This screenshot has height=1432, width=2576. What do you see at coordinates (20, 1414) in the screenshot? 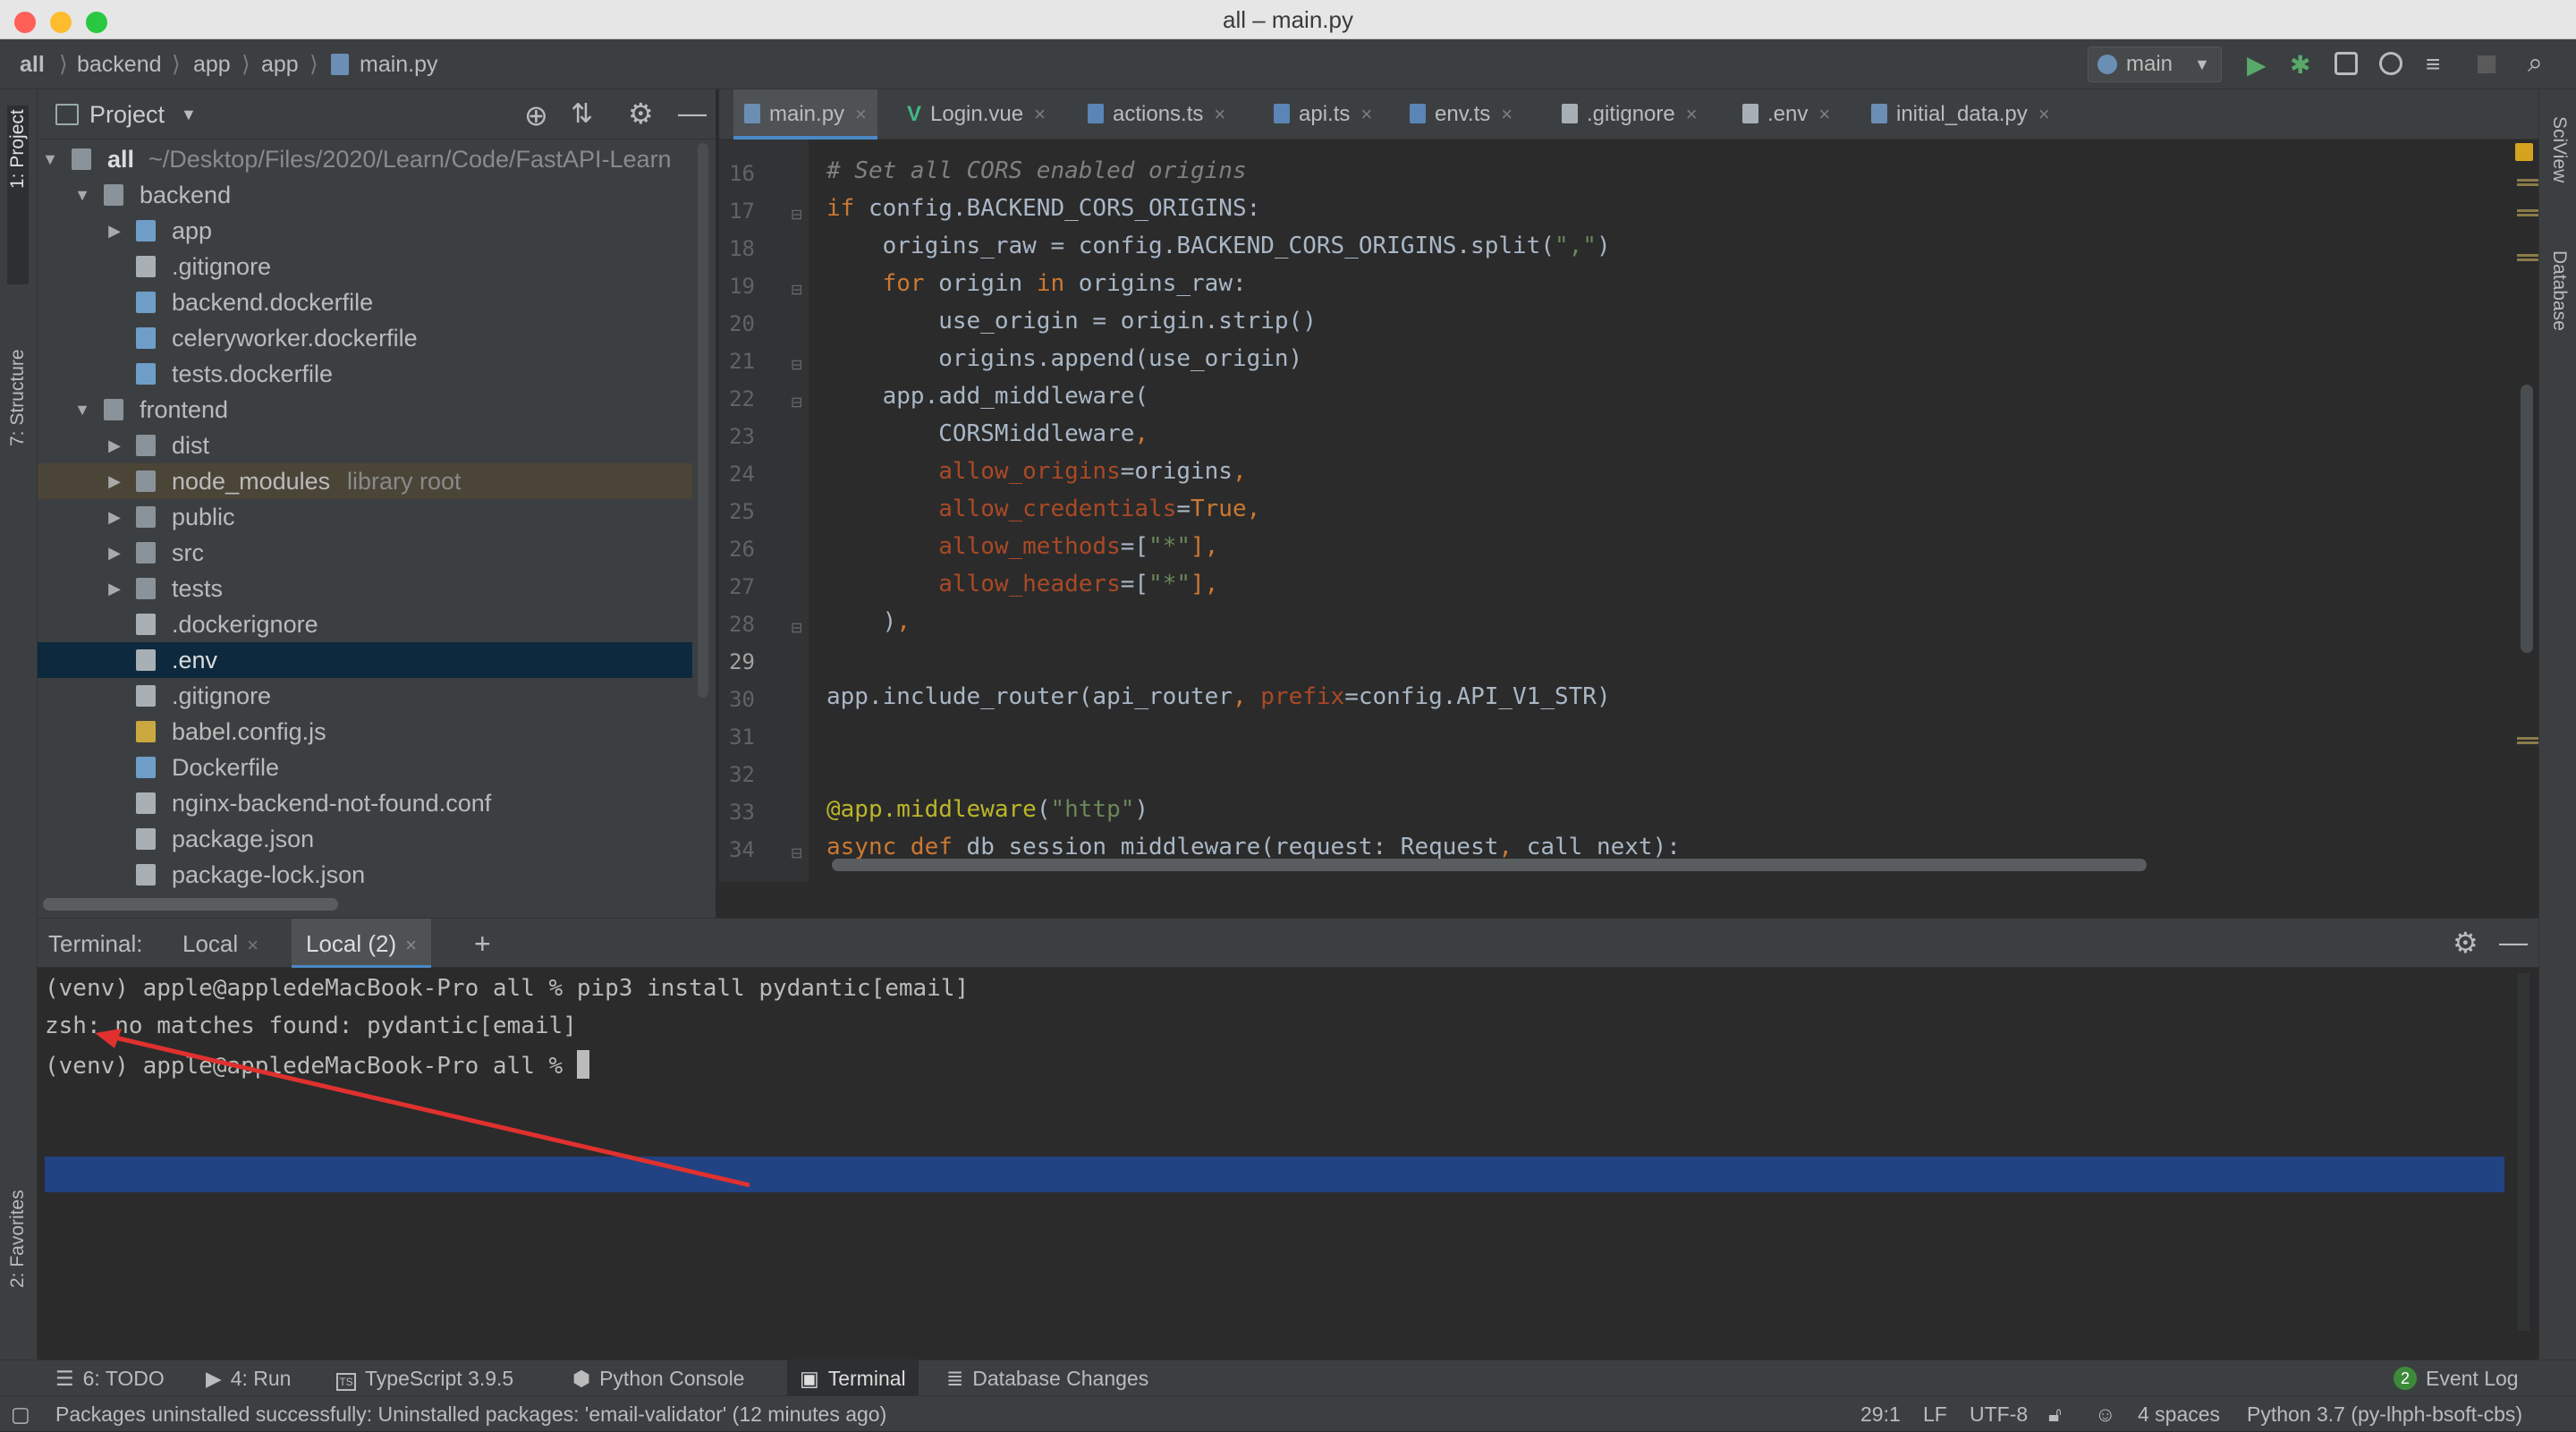
I see `status-toggle-icon: ▢` at bounding box center [20, 1414].